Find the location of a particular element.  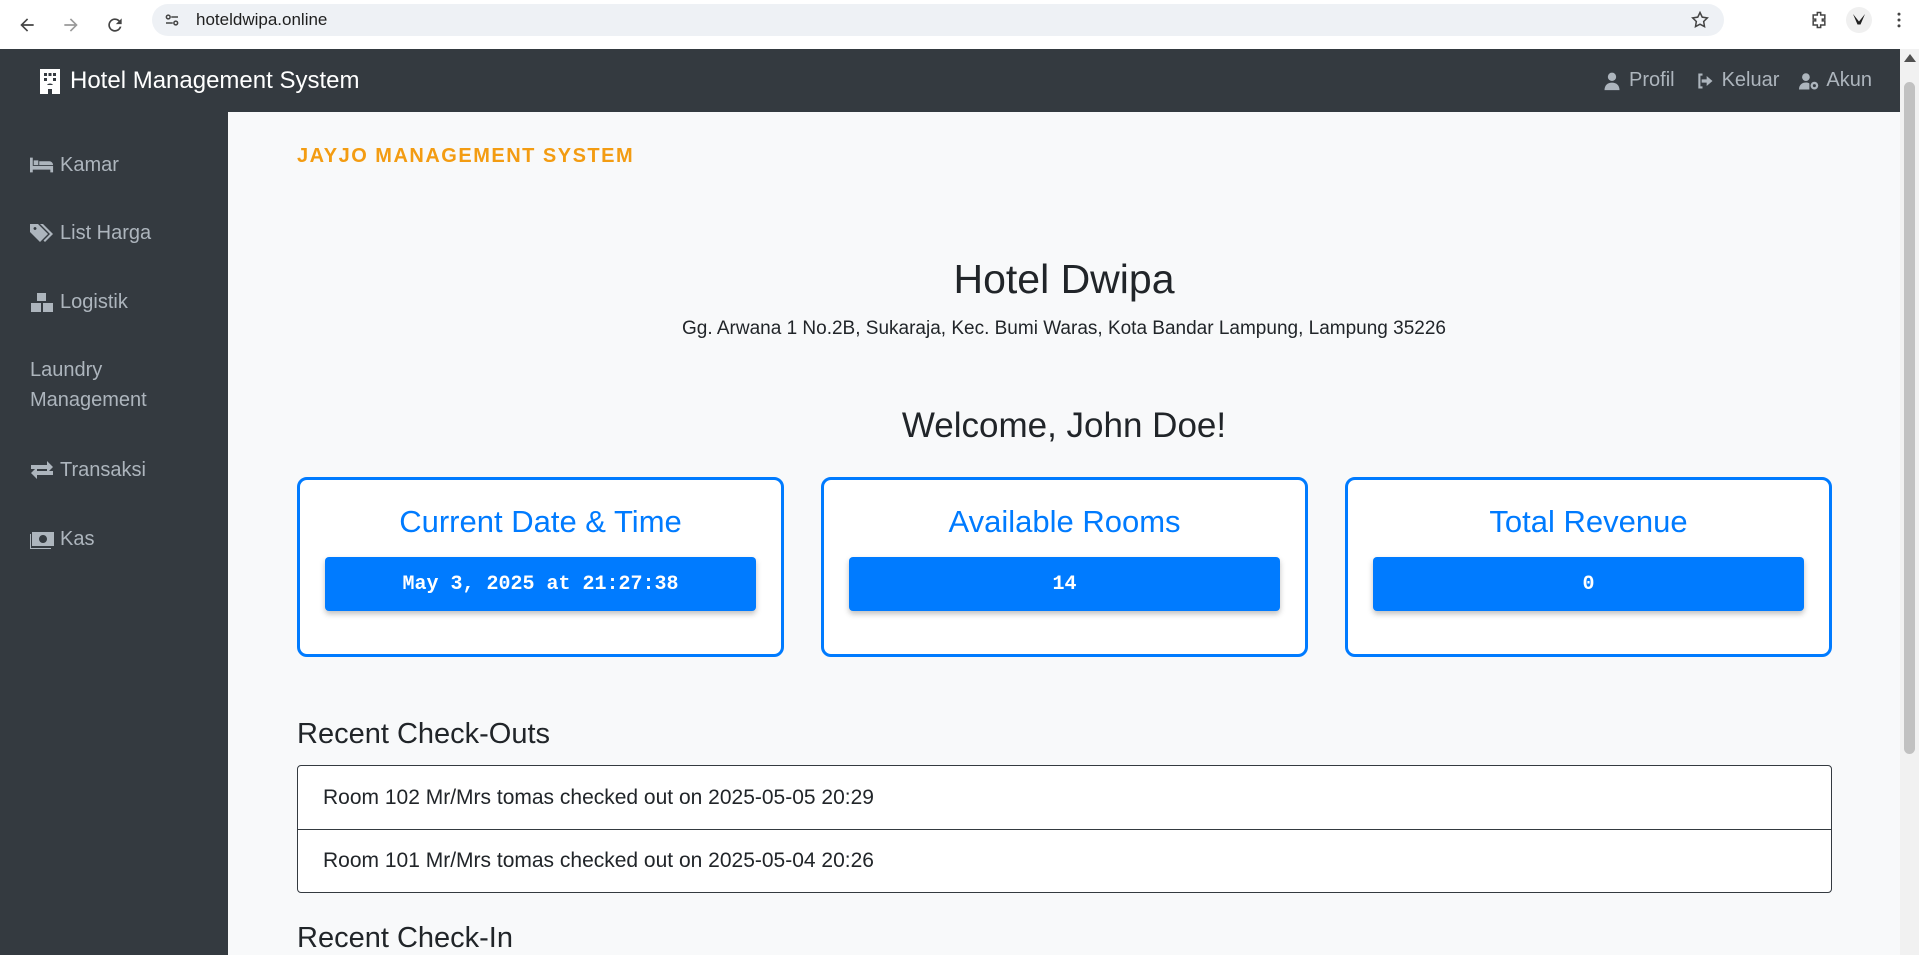

brand: Hotel Management System is located at coordinates (198, 81).